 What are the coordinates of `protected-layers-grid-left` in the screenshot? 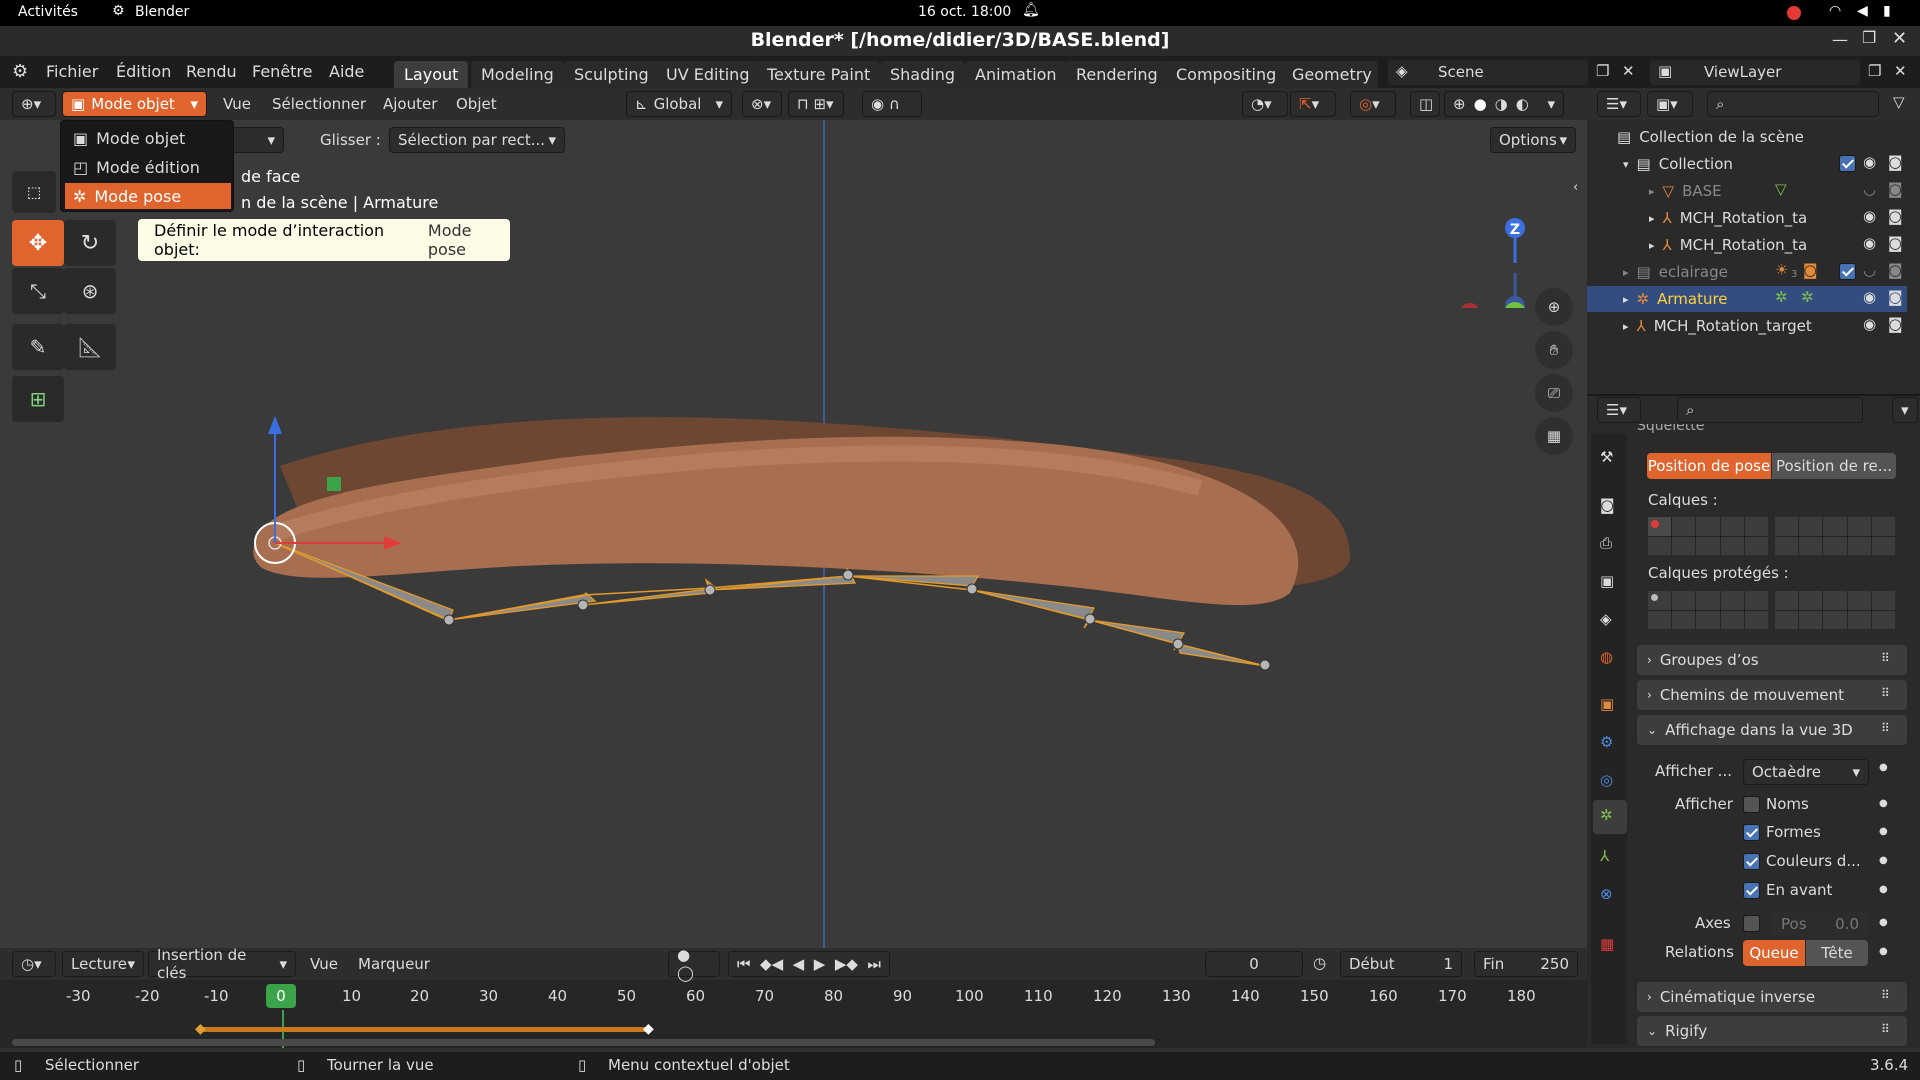 It's located at (1708, 610).